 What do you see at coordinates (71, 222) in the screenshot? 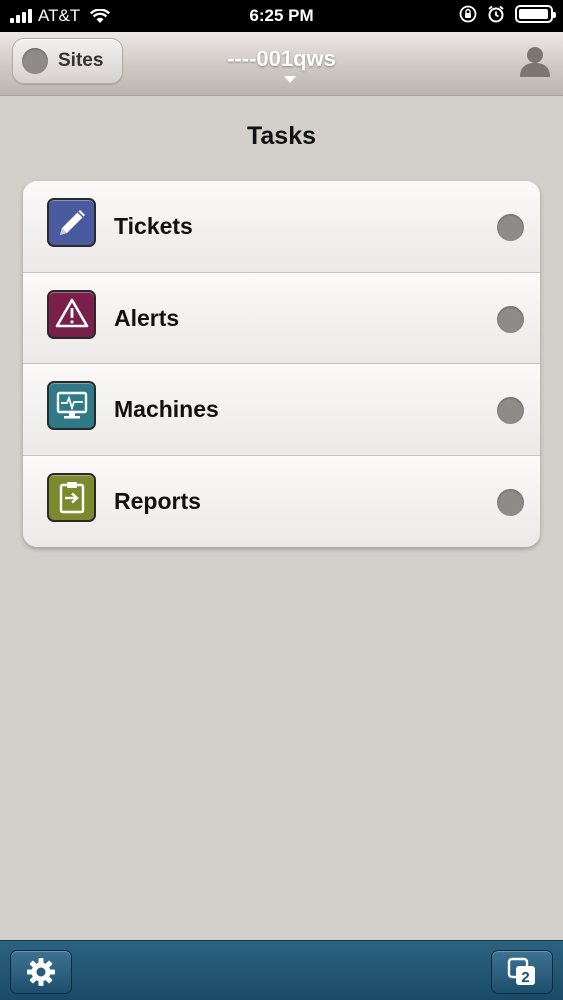
I see `pencil-icon` at bounding box center [71, 222].